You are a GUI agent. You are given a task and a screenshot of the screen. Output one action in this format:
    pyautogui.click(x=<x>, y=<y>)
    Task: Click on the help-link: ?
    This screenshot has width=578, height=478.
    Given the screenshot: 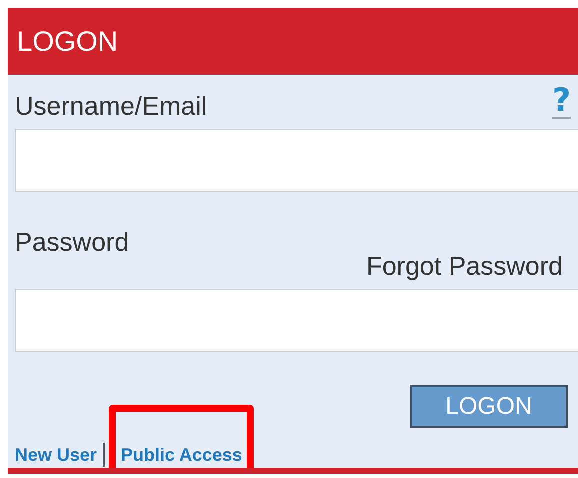 What is the action you would take?
    pyautogui.click(x=561, y=101)
    